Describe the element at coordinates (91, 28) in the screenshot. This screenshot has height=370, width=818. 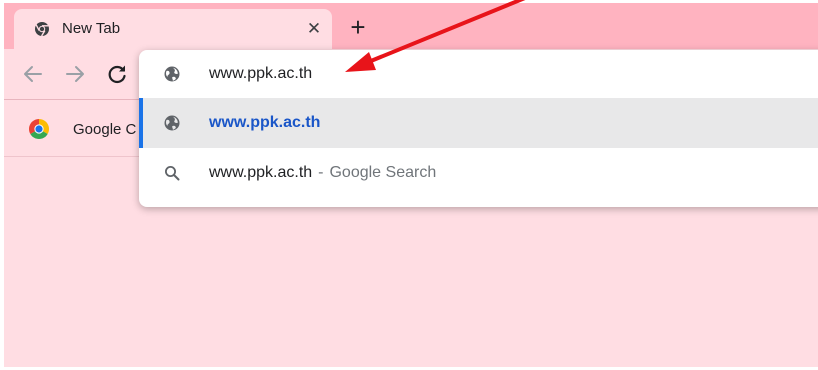
I see `tab-title: New Tab` at that location.